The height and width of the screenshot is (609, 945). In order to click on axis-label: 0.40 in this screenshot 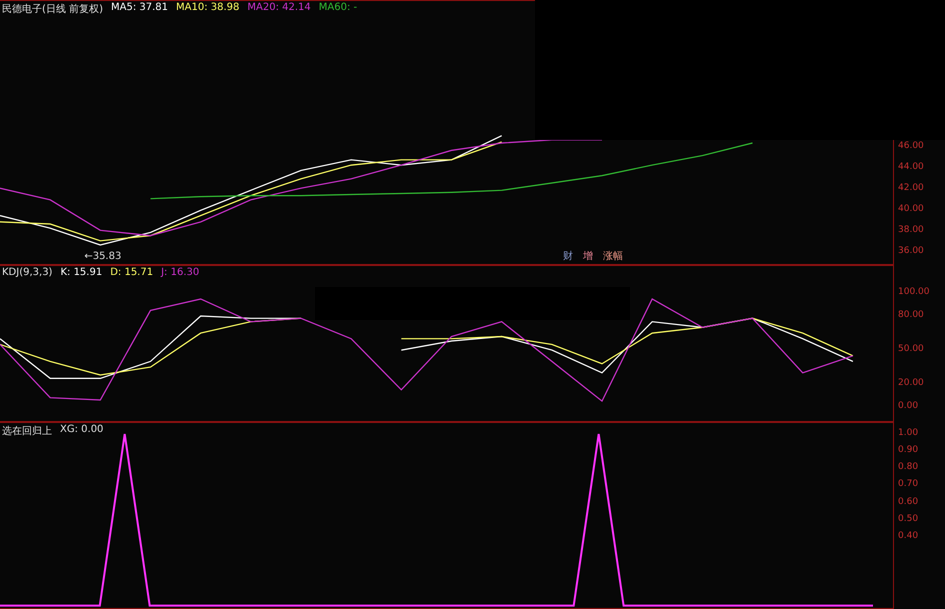, I will do `click(908, 535)`.